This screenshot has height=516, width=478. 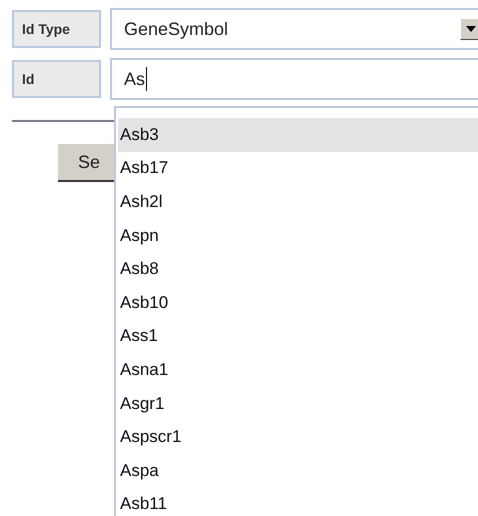 What do you see at coordinates (298, 169) in the screenshot?
I see `suggestion-item: Asb17` at bounding box center [298, 169].